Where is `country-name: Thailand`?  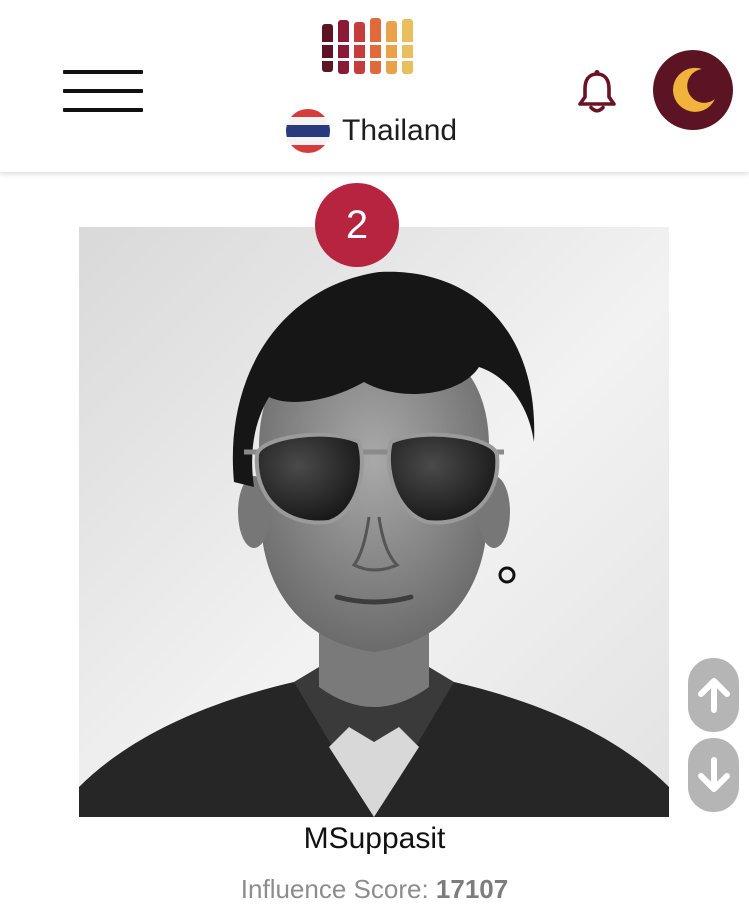
country-name: Thailand is located at coordinates (400, 130).